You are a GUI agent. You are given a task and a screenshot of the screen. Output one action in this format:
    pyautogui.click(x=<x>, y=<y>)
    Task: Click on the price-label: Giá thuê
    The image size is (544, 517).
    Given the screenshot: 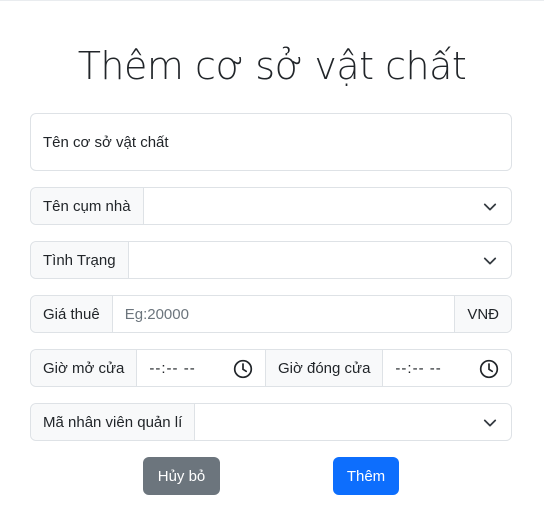 What is the action you would take?
    pyautogui.click(x=72, y=314)
    